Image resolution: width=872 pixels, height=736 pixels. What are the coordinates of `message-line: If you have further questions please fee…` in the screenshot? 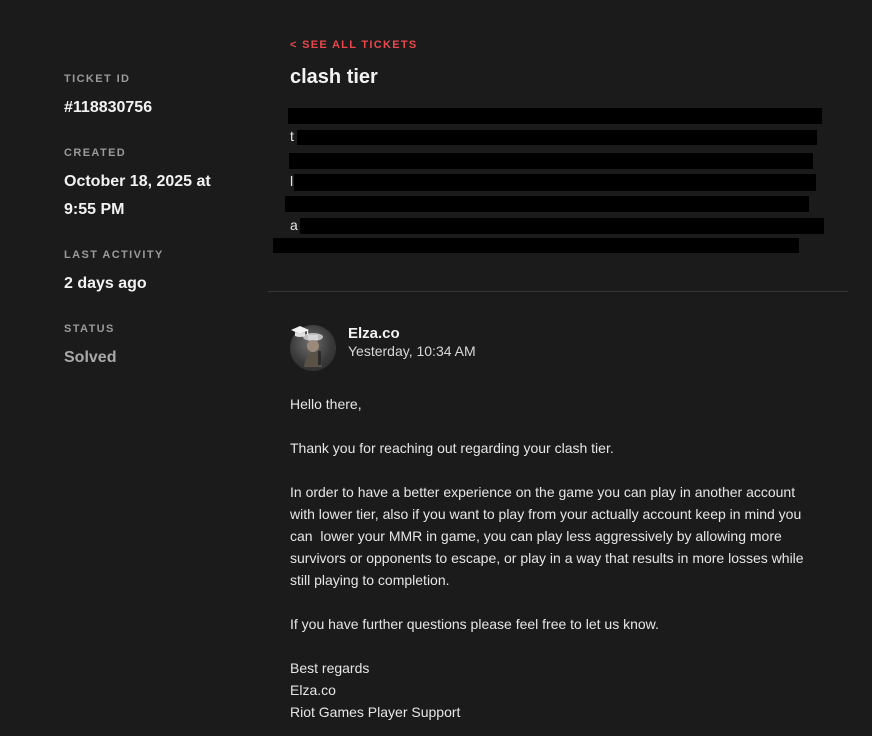 It's located at (474, 624).